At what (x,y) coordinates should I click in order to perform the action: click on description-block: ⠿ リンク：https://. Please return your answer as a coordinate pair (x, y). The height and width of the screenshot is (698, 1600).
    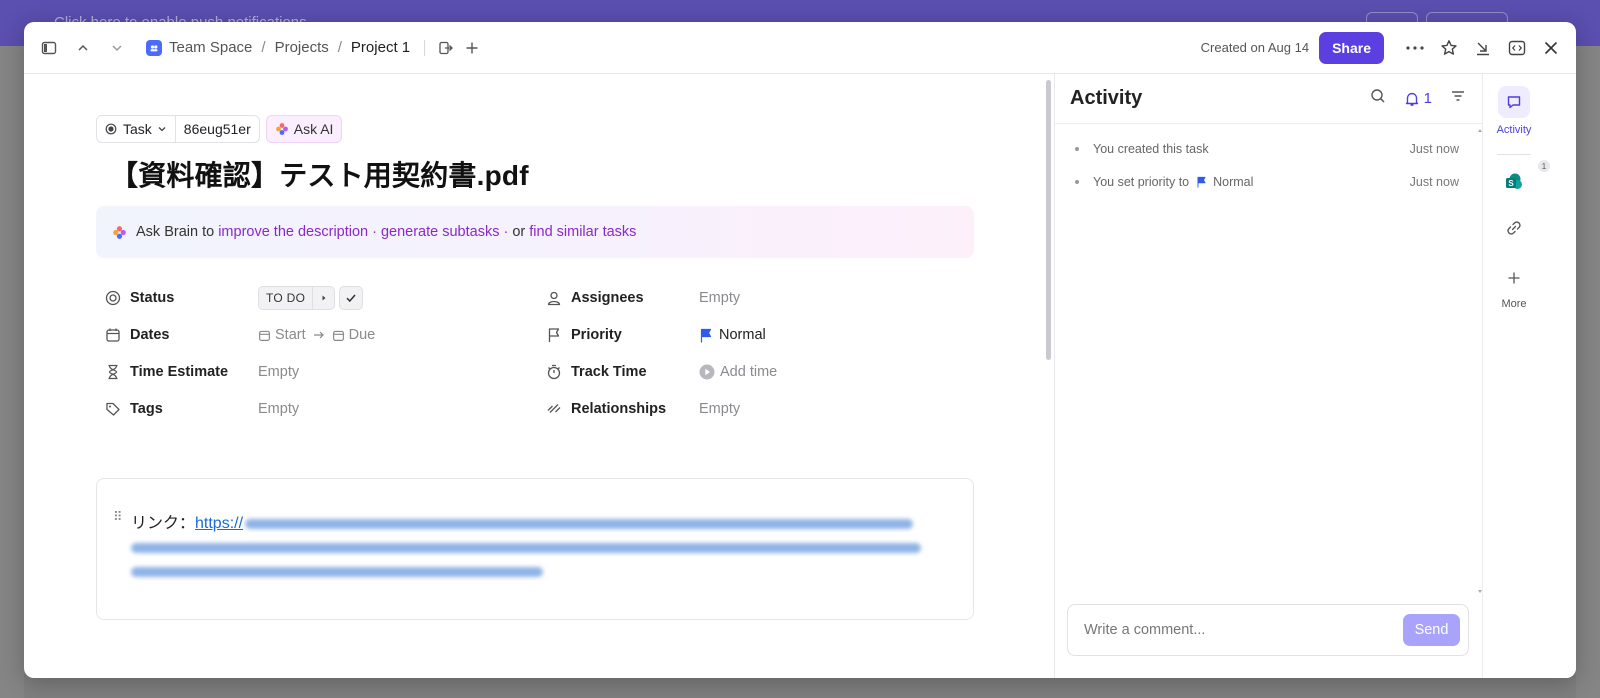
    Looking at the image, I should click on (535, 549).